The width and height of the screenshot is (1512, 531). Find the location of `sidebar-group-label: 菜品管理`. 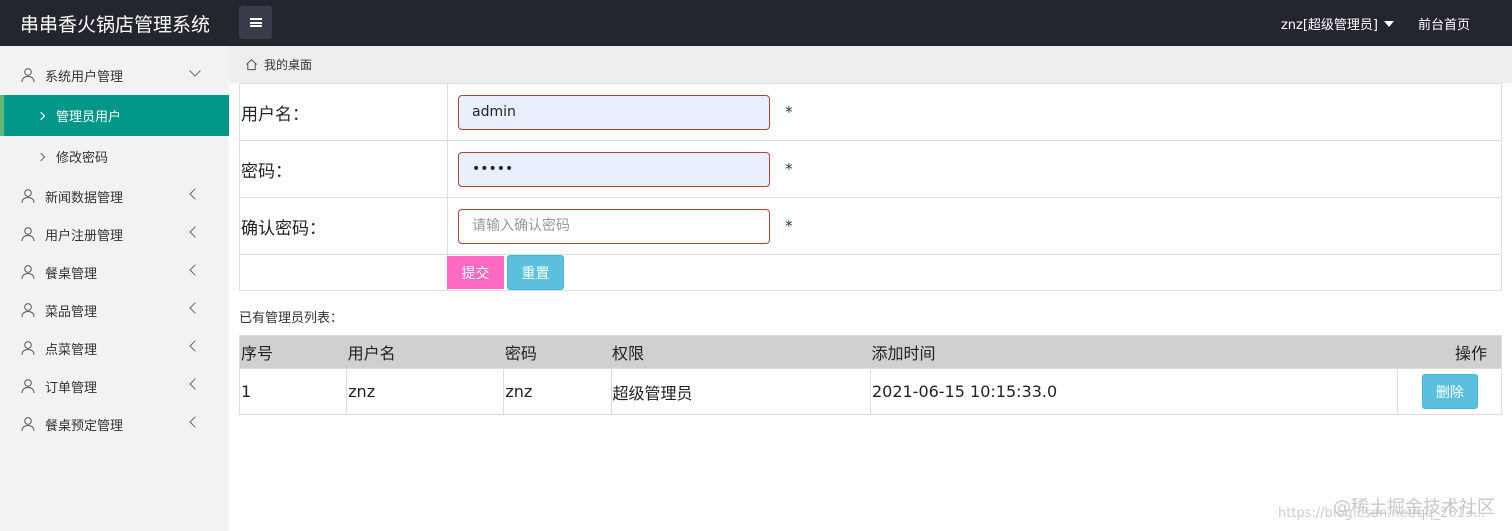

sidebar-group-label: 菜品管理 is located at coordinates (71, 312).